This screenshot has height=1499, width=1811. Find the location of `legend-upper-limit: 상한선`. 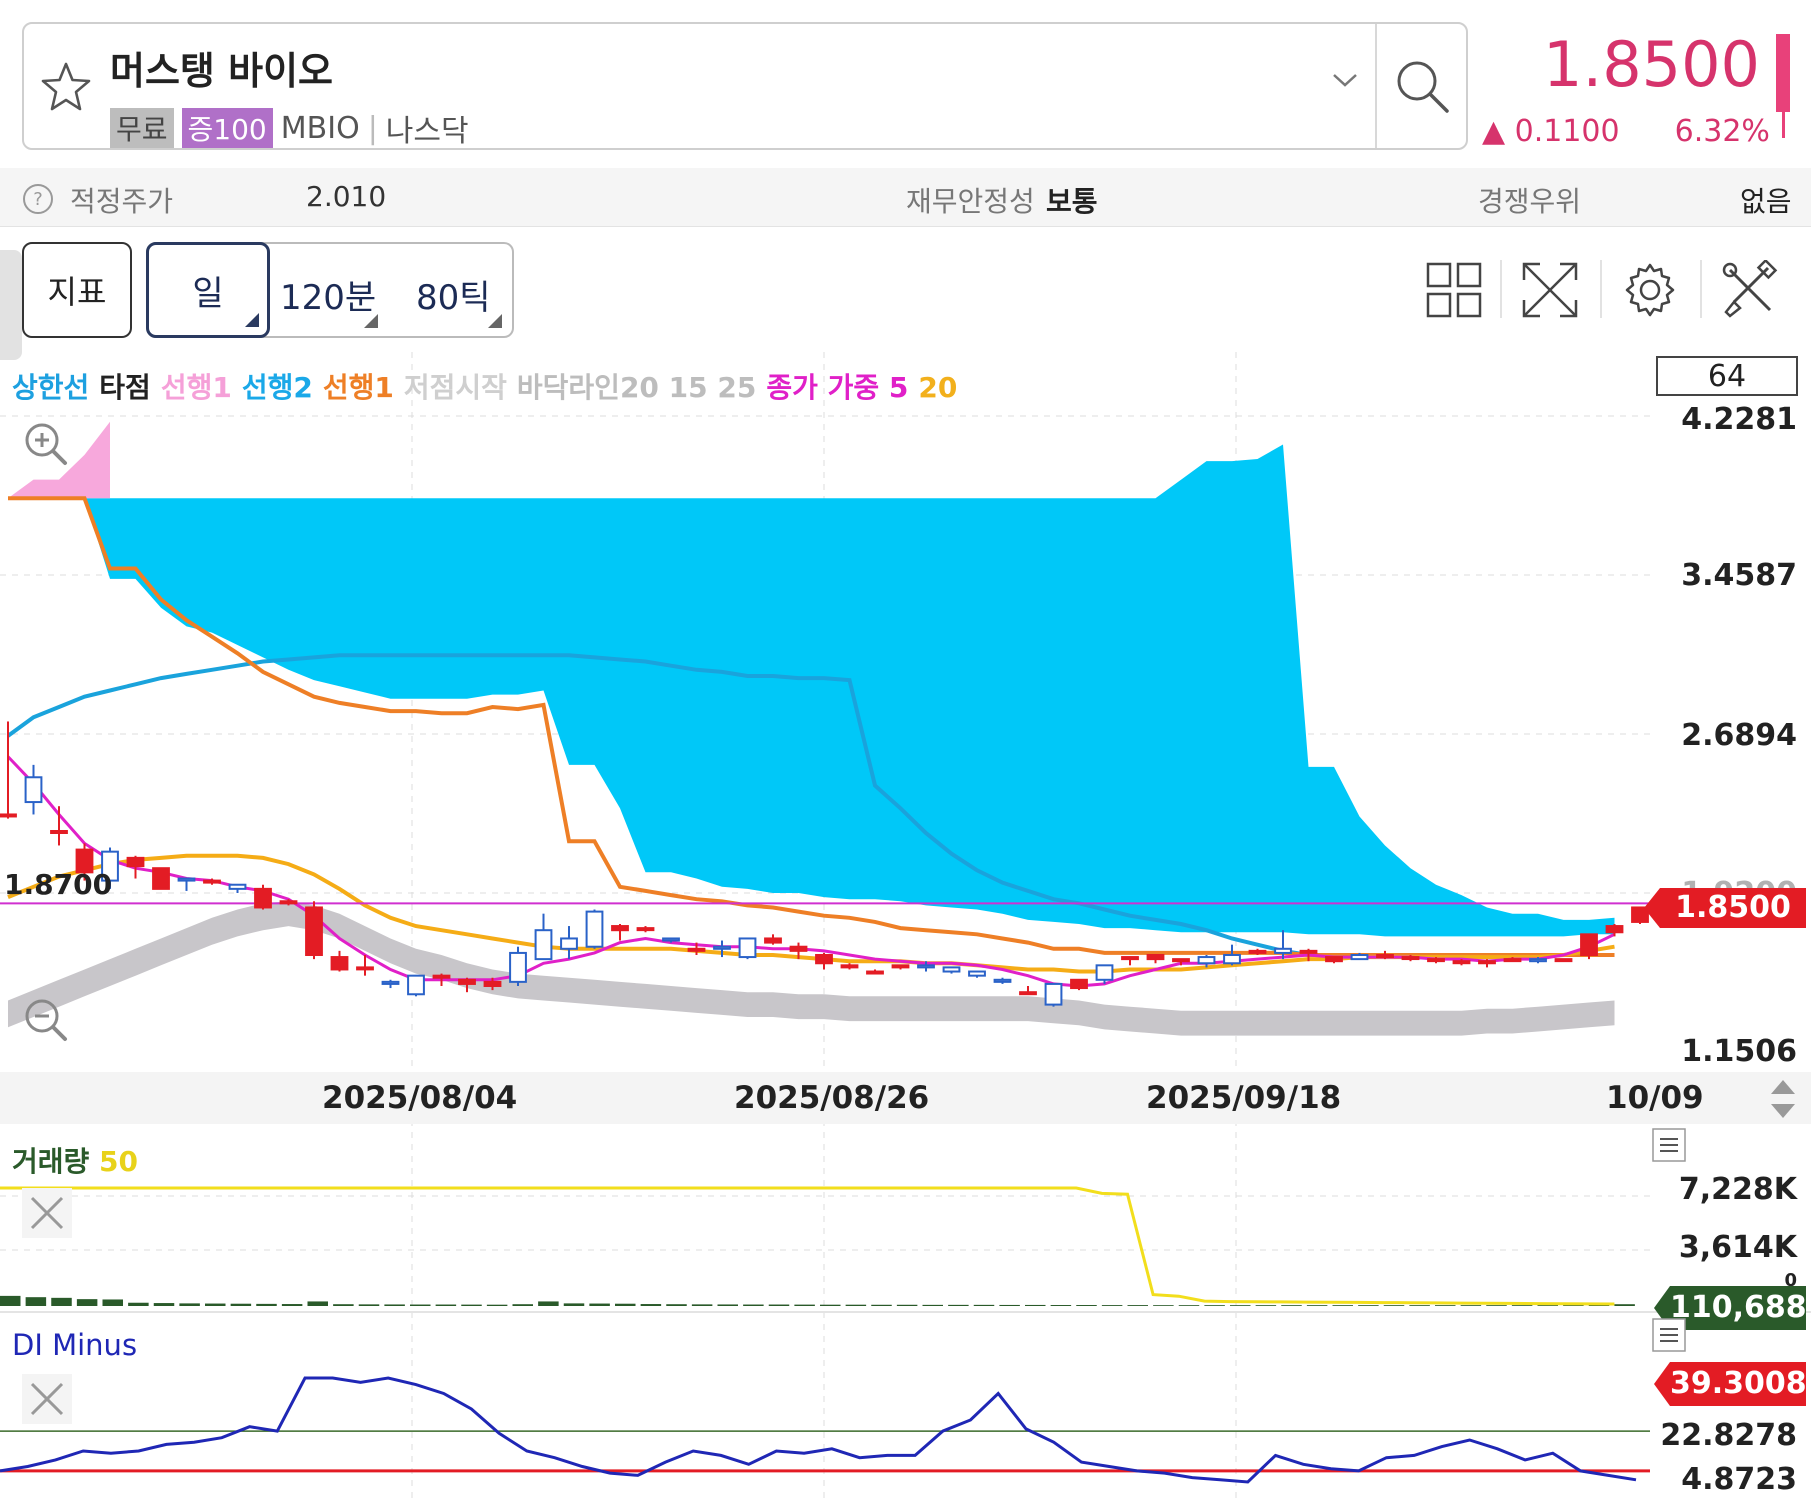

legend-upper-limit: 상한선 is located at coordinates (51, 387).